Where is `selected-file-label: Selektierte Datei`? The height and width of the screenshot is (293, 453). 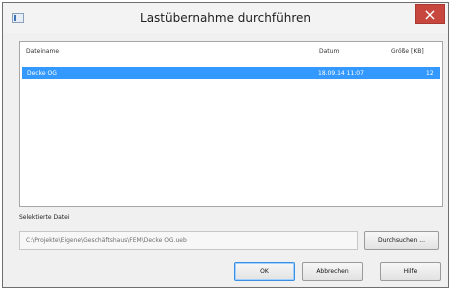
selected-file-label: Selektierte Datei is located at coordinates (44, 217).